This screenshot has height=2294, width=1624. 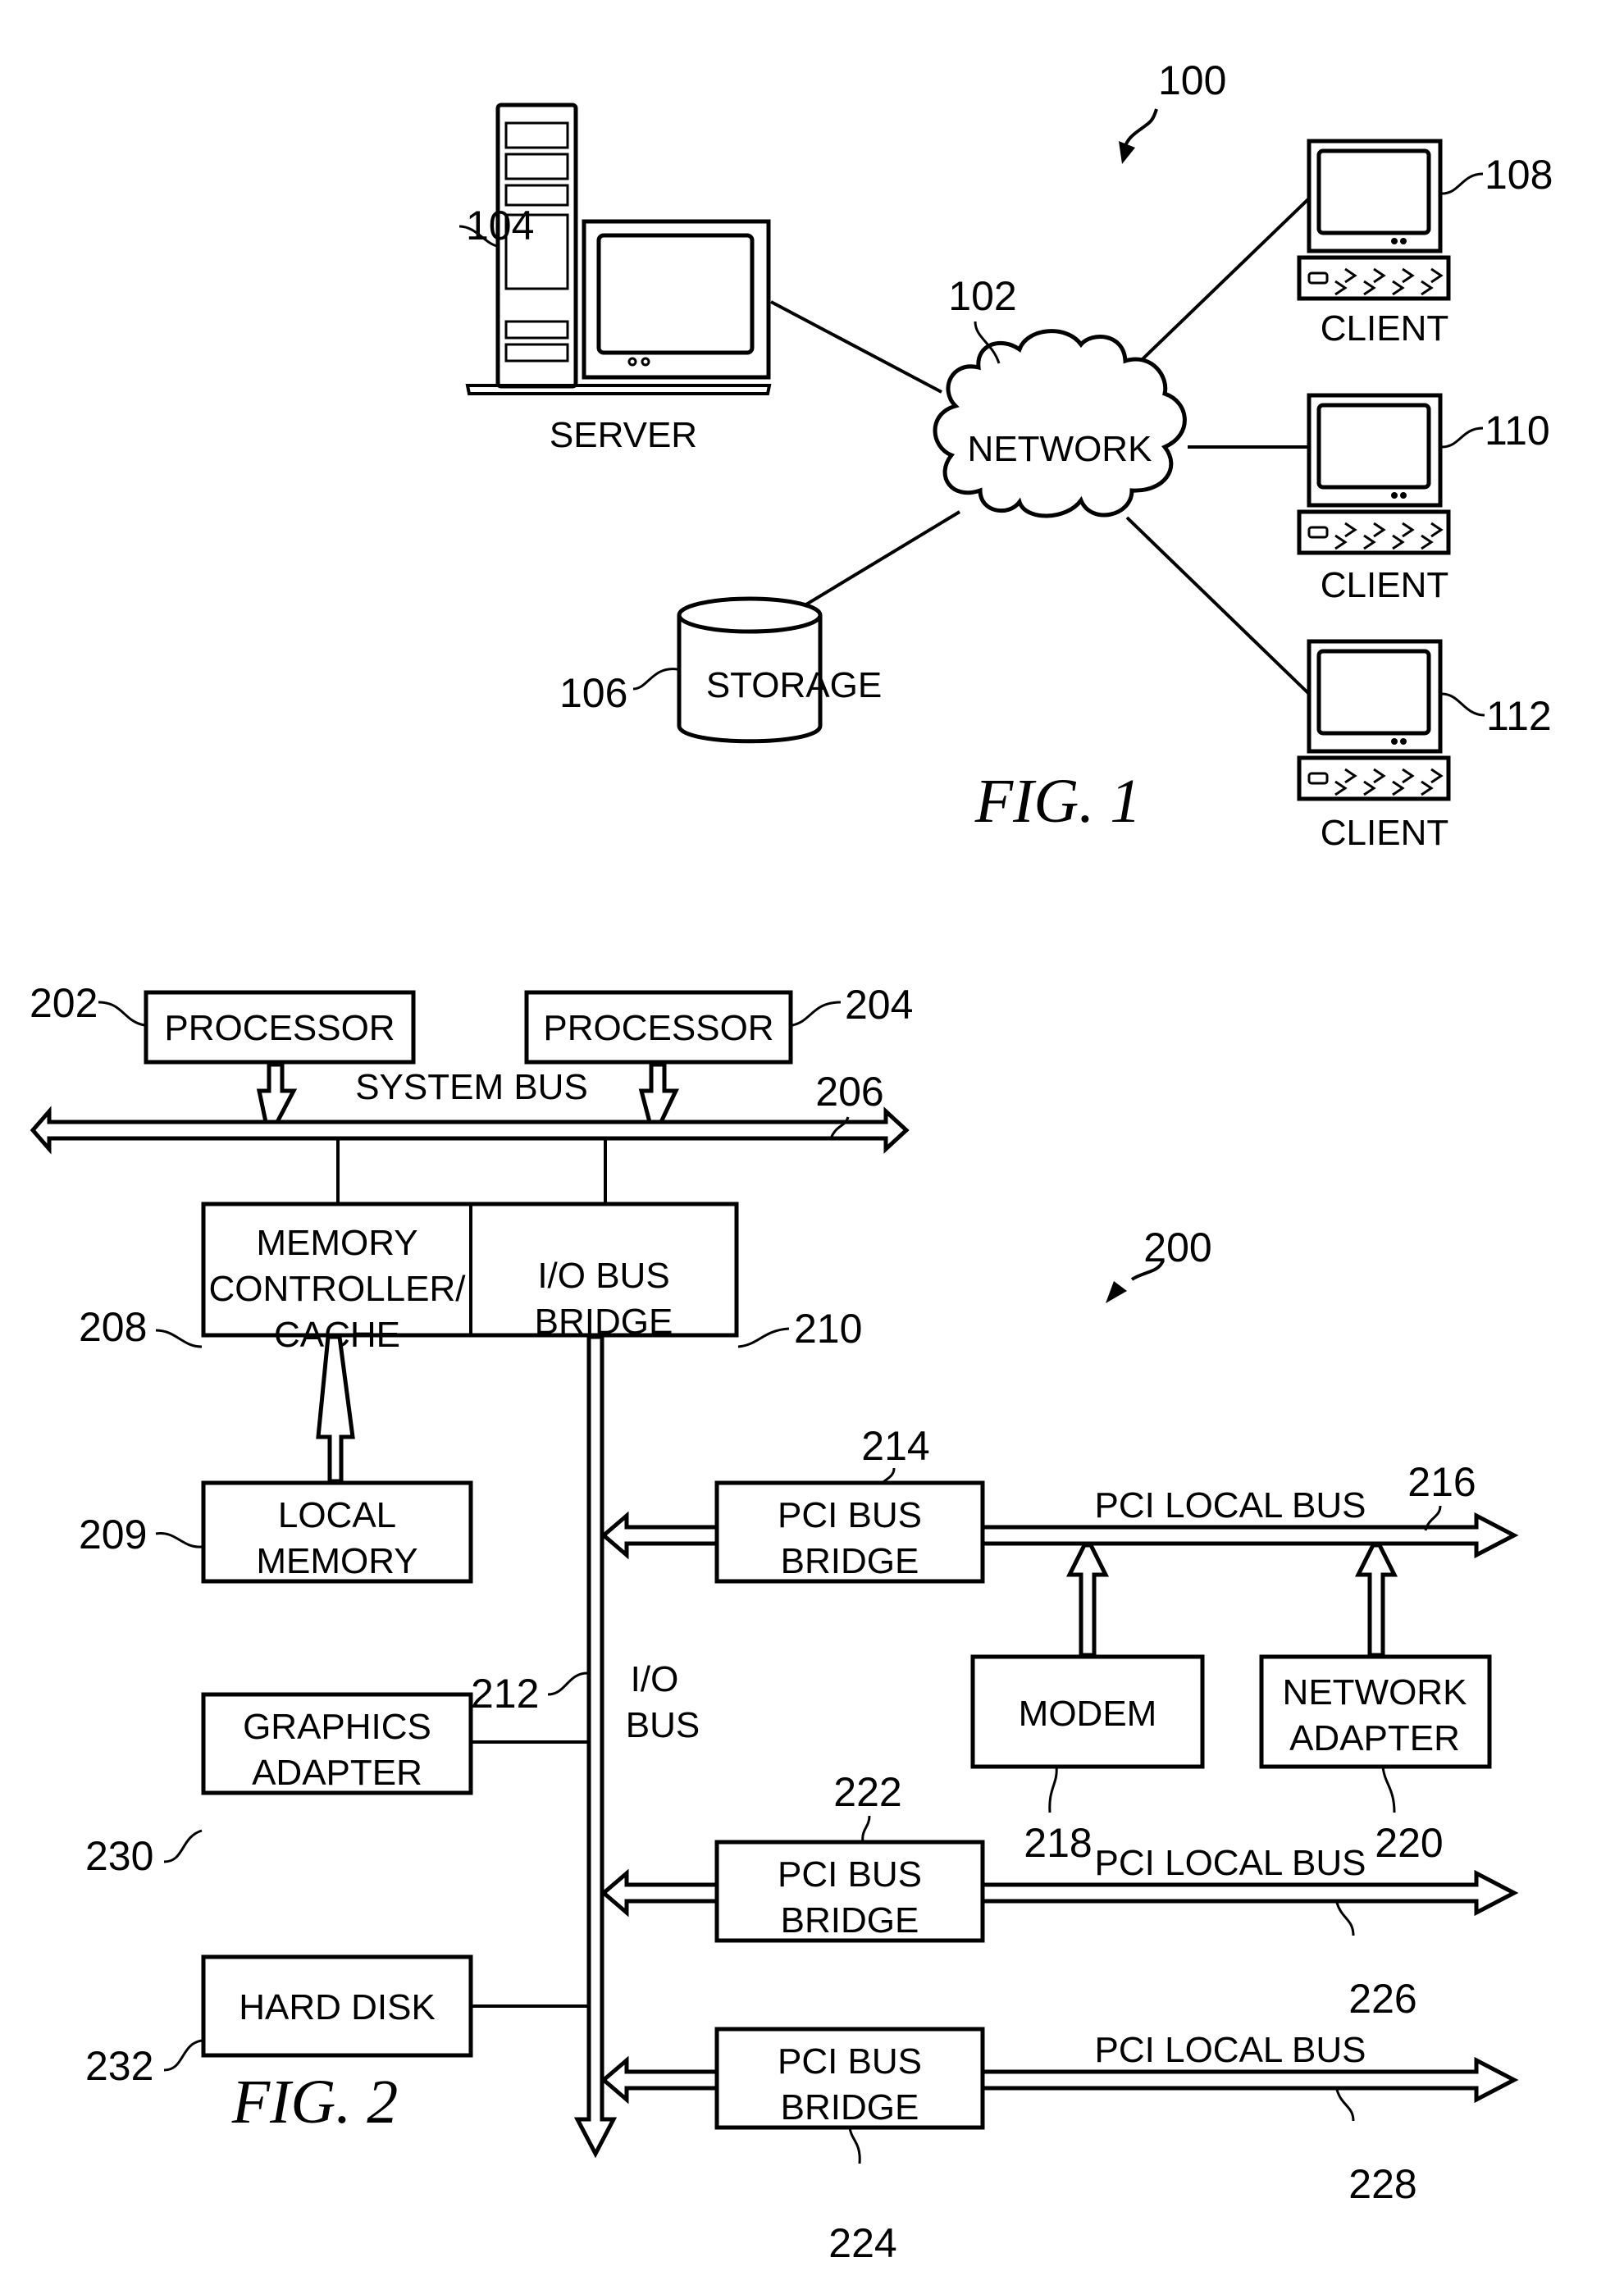 What do you see at coordinates (335, 1409) in the screenshot?
I see `local-memory-arrow-icon` at bounding box center [335, 1409].